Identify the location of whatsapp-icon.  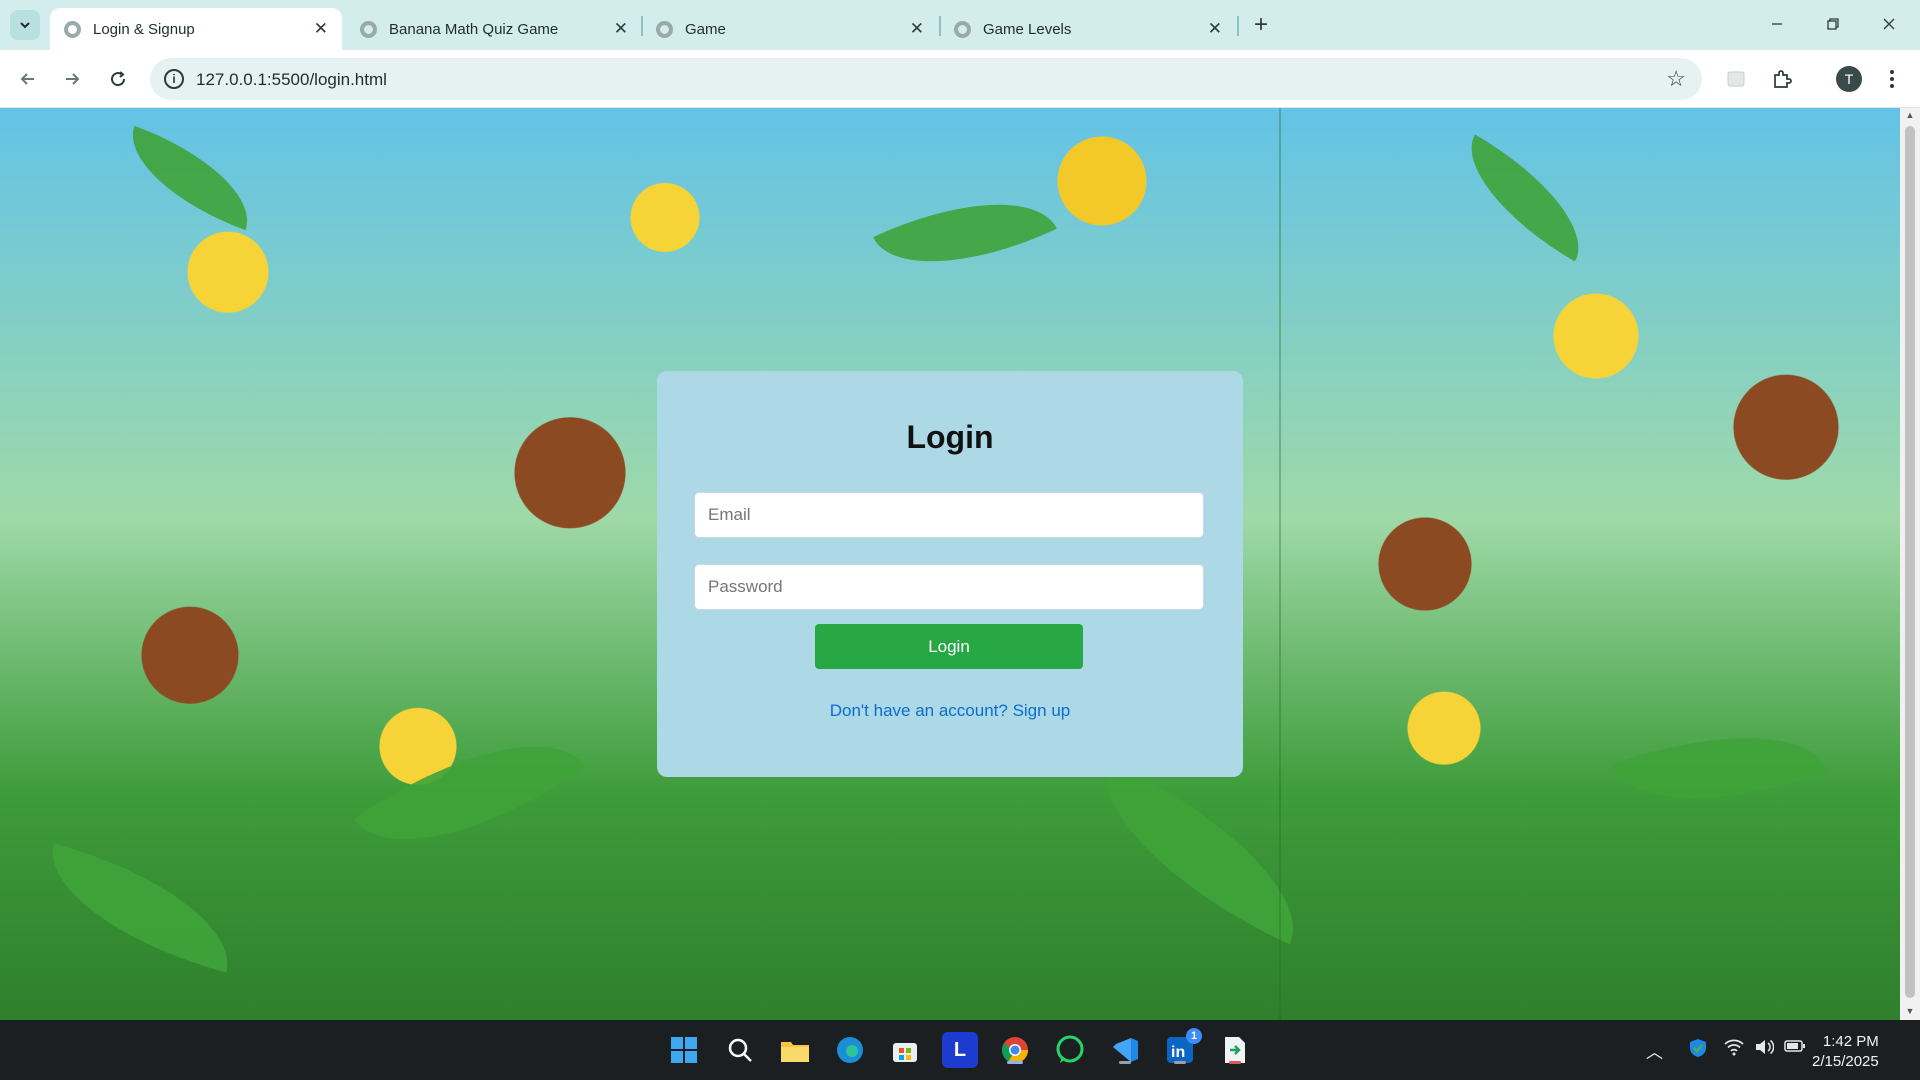
(1070, 1050).